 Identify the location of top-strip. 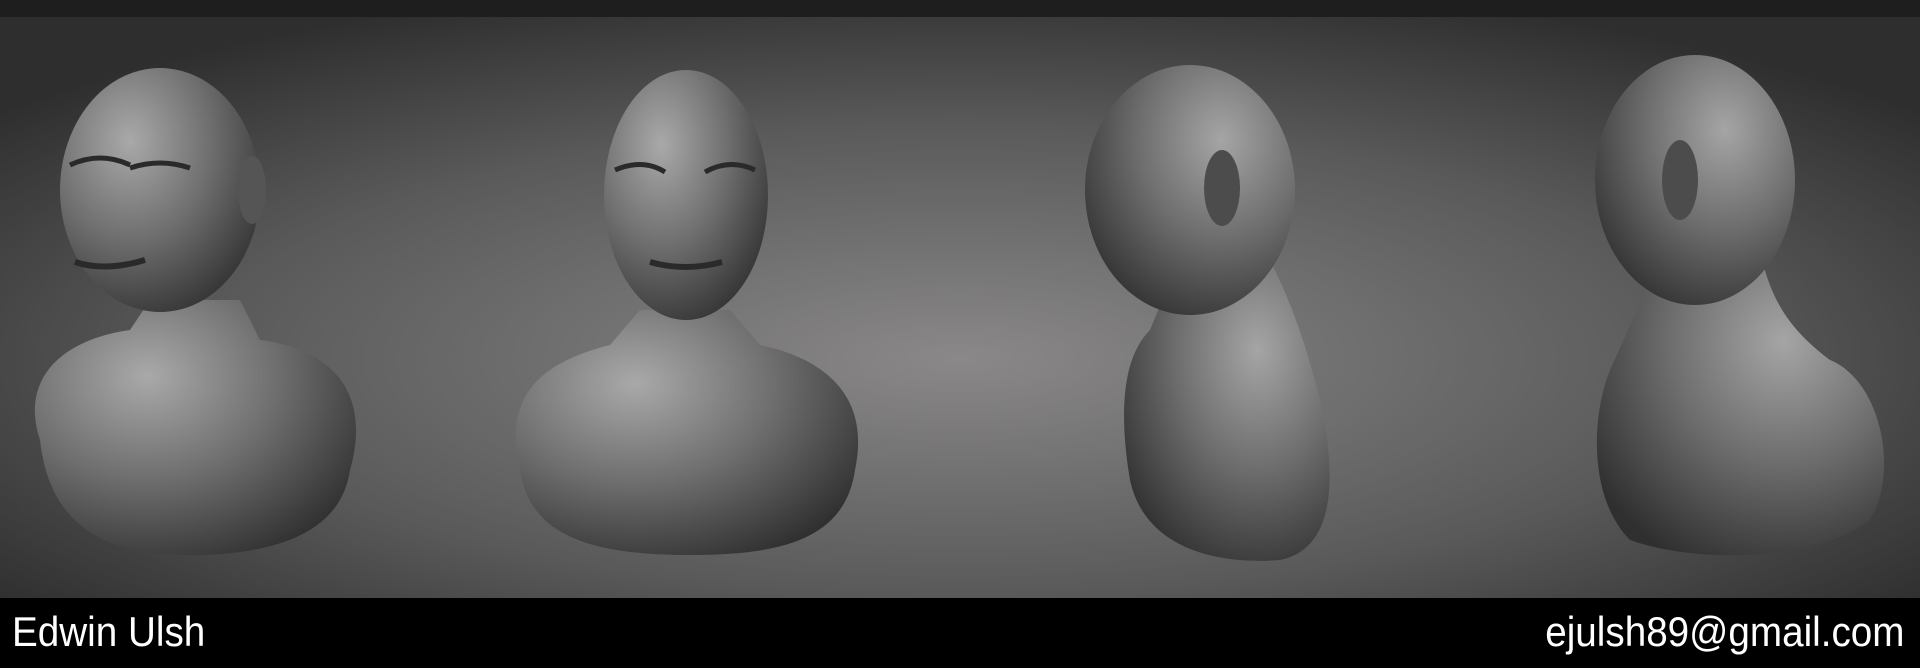
(960, 8).